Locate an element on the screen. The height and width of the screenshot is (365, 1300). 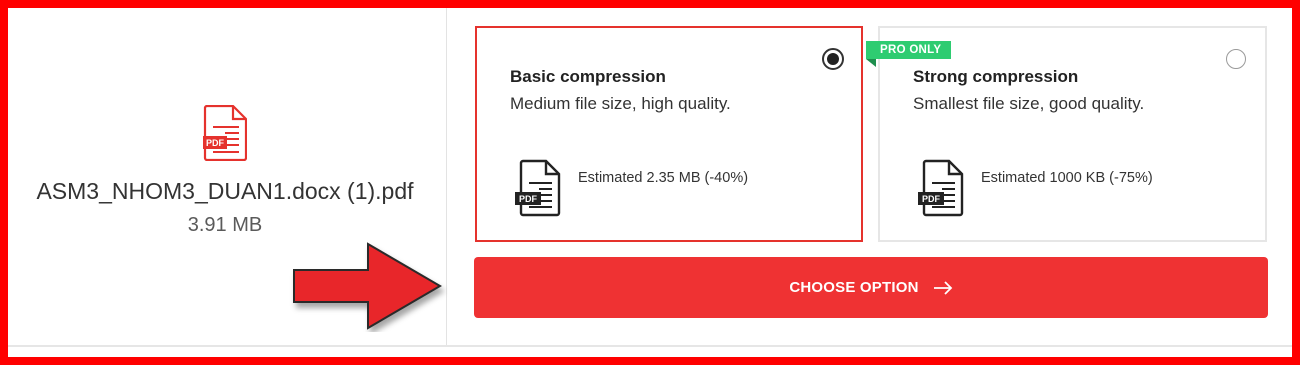
radio-selected is located at coordinates (833, 59).